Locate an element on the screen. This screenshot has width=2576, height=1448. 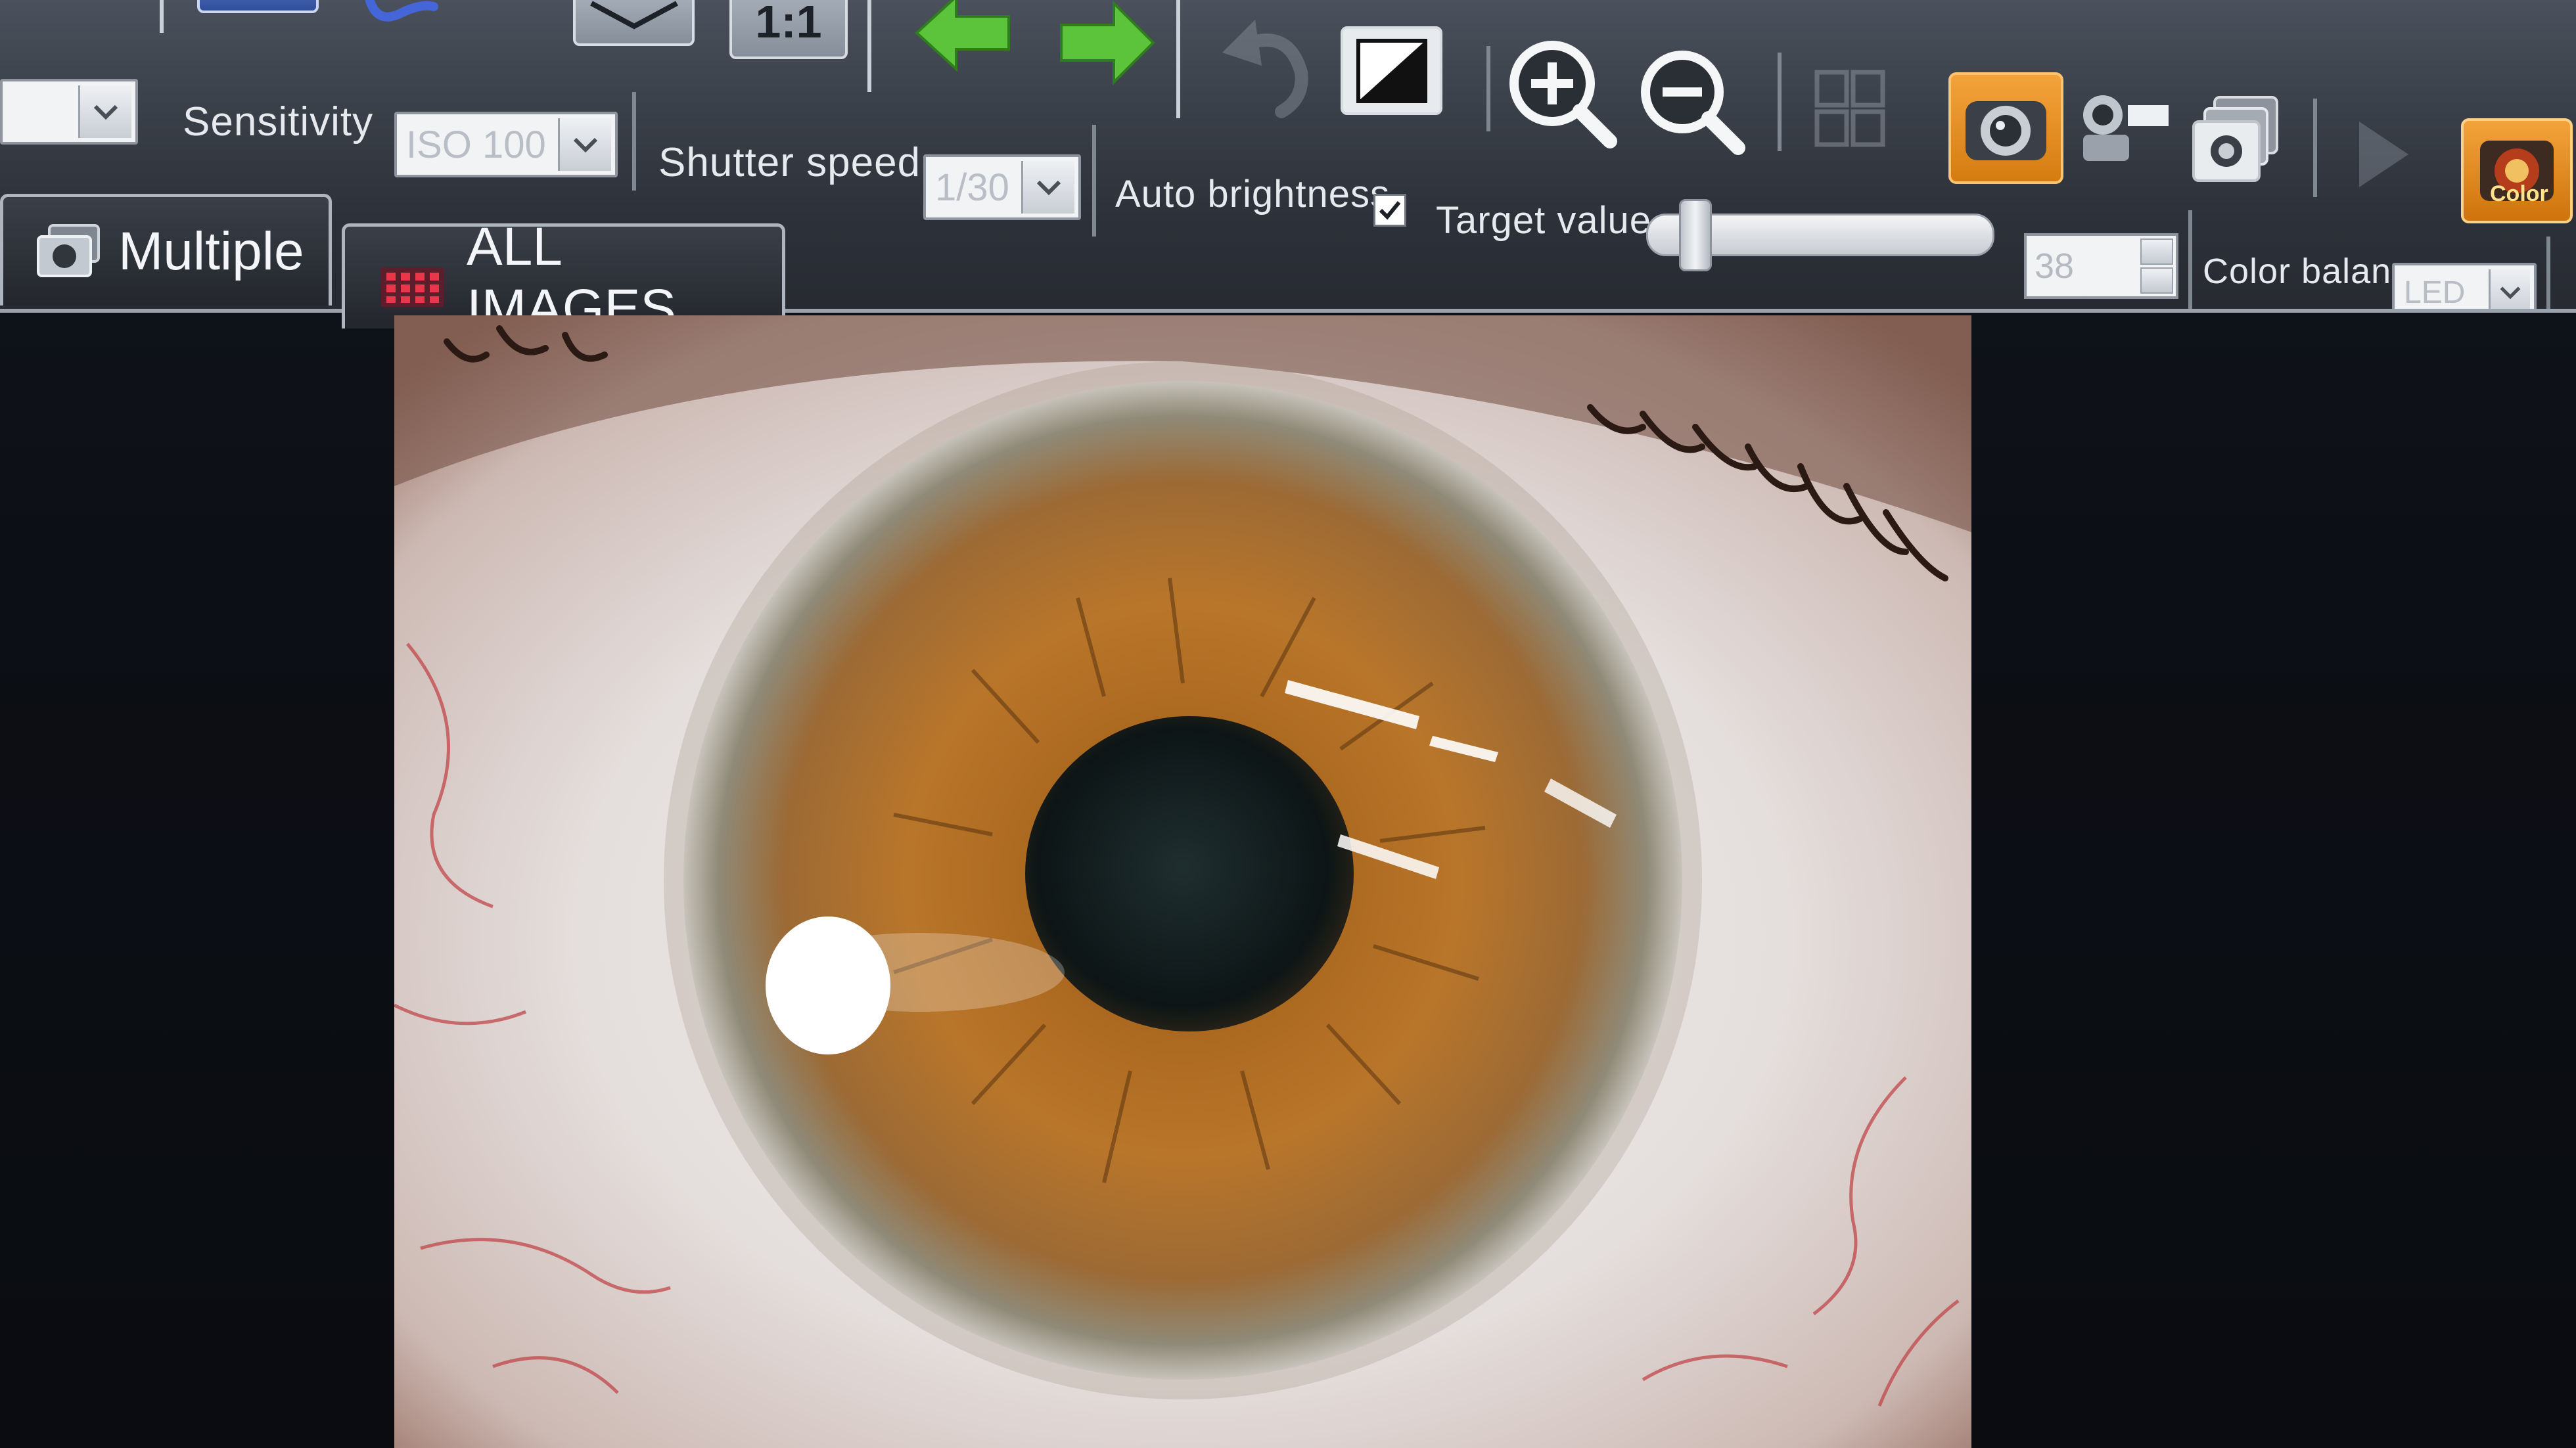
target-value-number: 38 is located at coordinates (2055, 266).